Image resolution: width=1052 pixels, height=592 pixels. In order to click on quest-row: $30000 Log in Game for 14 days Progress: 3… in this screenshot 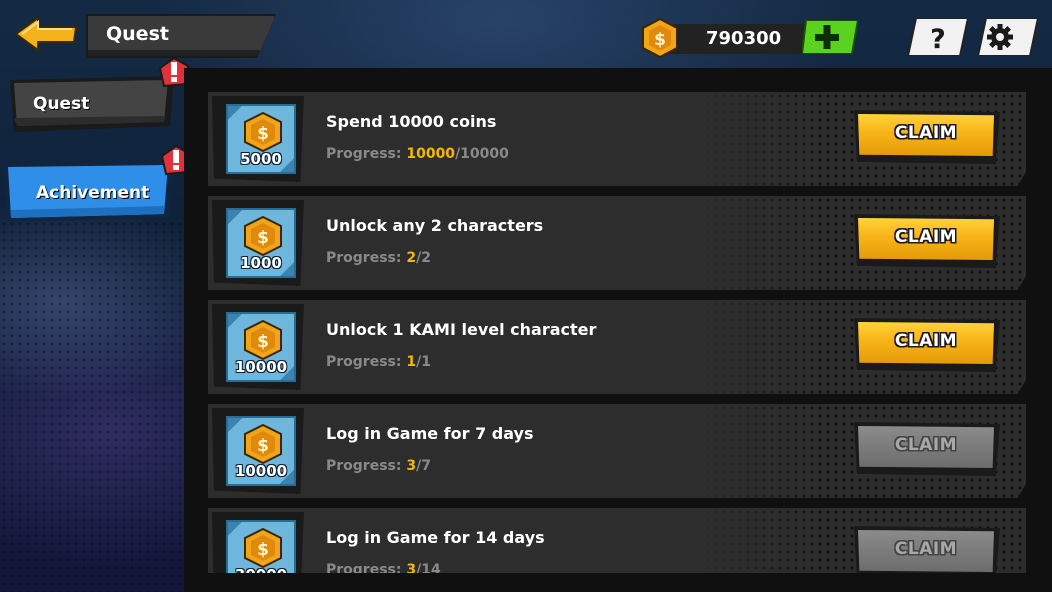, I will do `click(617, 540)`.